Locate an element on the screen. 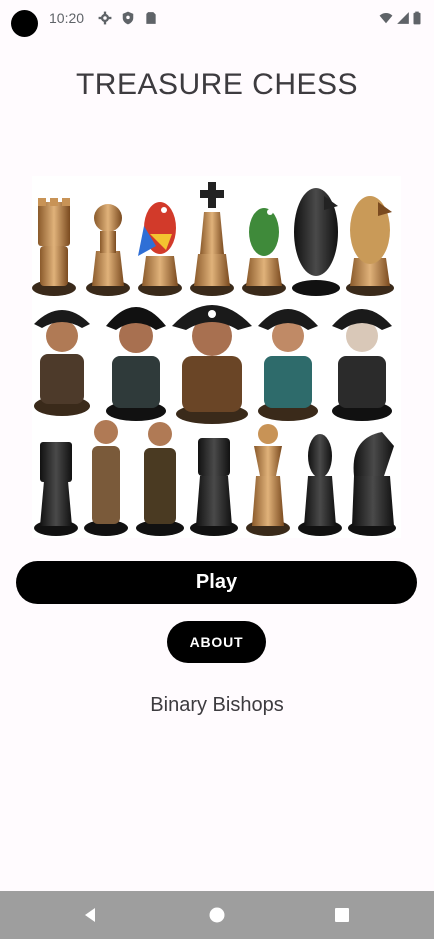 This screenshot has height=939, width=434. row-3-pieces is located at coordinates (215, 478).